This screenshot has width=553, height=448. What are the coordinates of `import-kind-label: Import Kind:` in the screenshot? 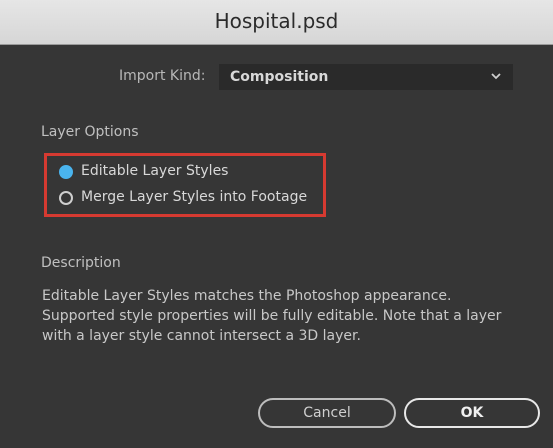 It's located at (162, 76).